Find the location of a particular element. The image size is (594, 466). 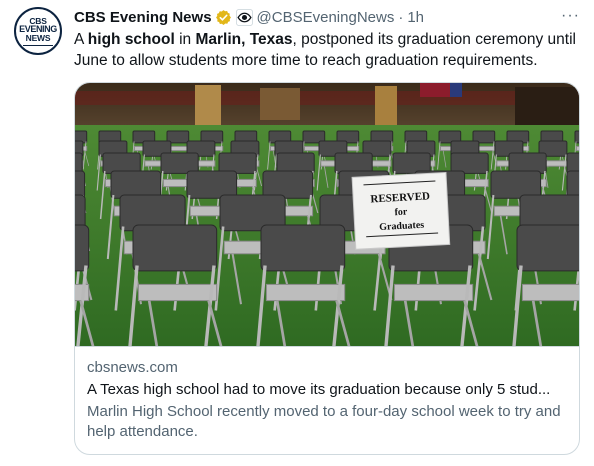

author-handle: @CBSEveningNews is located at coordinates (326, 17).